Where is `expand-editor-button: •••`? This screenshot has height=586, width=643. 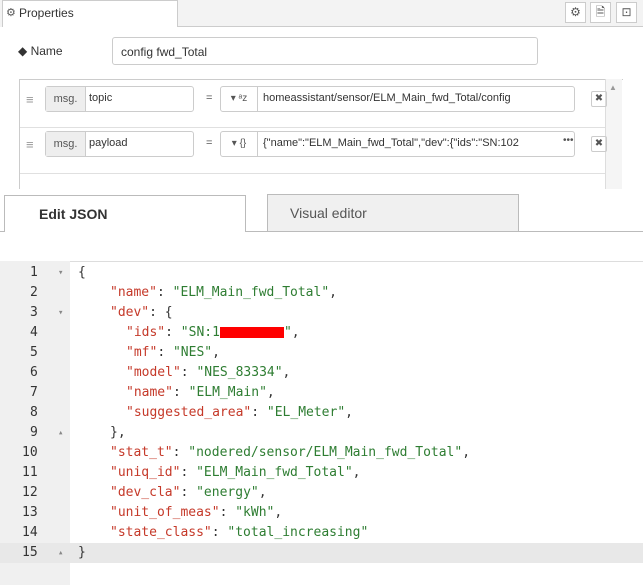
expand-editor-button: ••• is located at coordinates (568, 140).